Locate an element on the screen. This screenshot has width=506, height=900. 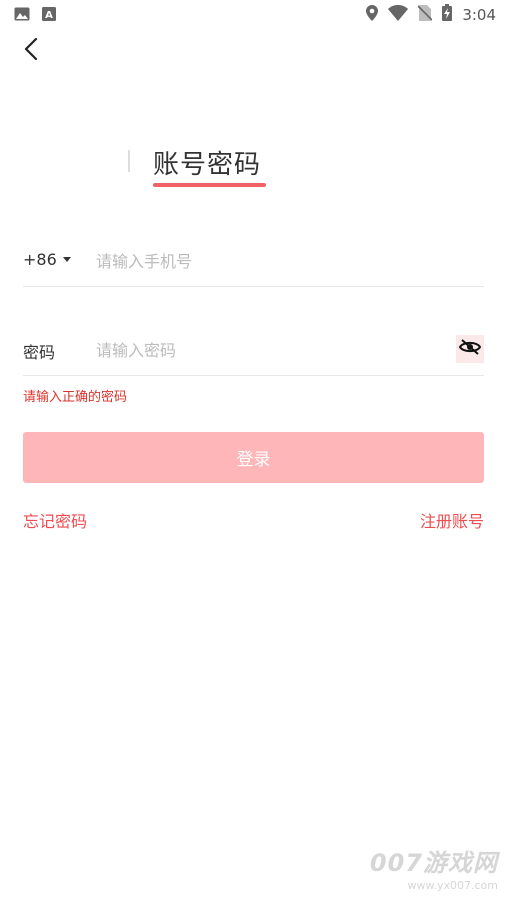
watermark-url: www.yx007.com is located at coordinates (452, 885).